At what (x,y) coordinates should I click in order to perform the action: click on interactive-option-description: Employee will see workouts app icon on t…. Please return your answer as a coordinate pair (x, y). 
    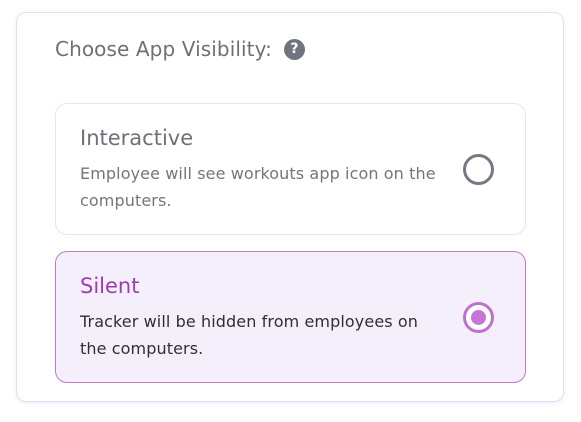
    Looking at the image, I should click on (258, 187).